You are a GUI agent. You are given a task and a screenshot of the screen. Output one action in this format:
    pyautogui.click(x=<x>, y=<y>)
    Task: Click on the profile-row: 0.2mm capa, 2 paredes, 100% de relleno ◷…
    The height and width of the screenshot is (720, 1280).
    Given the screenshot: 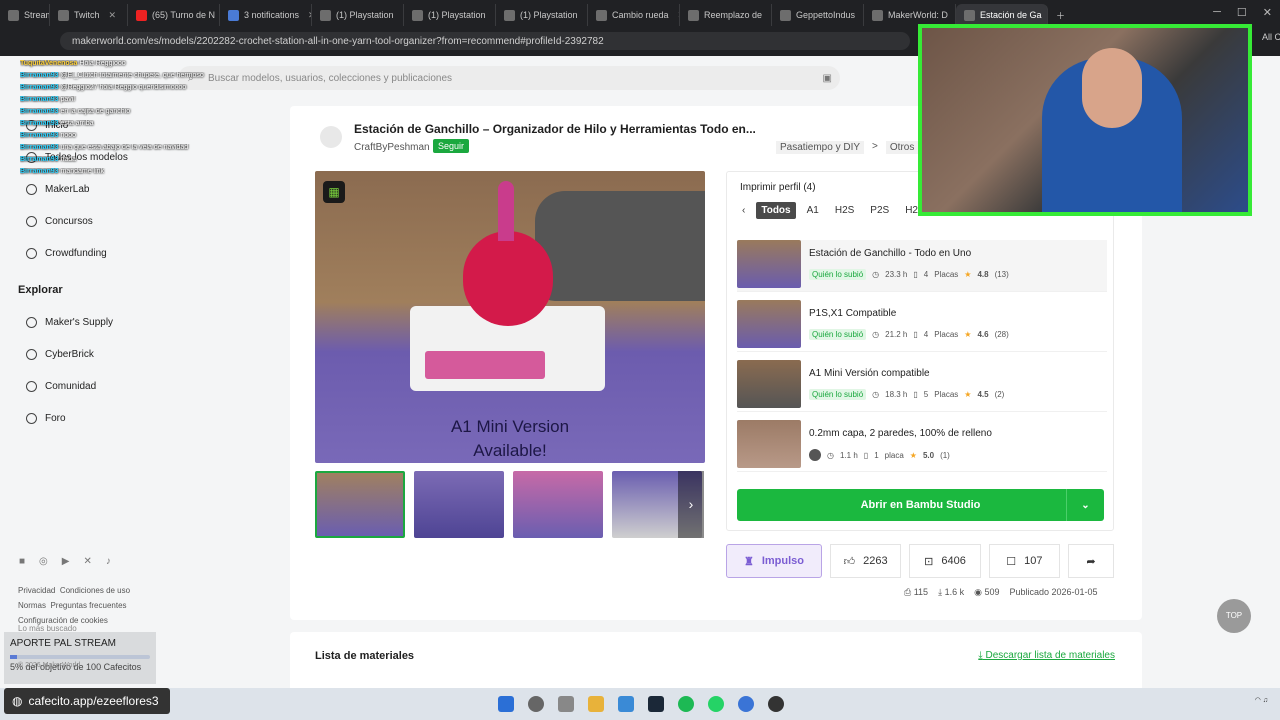 What is the action you would take?
    pyautogui.click(x=922, y=446)
    